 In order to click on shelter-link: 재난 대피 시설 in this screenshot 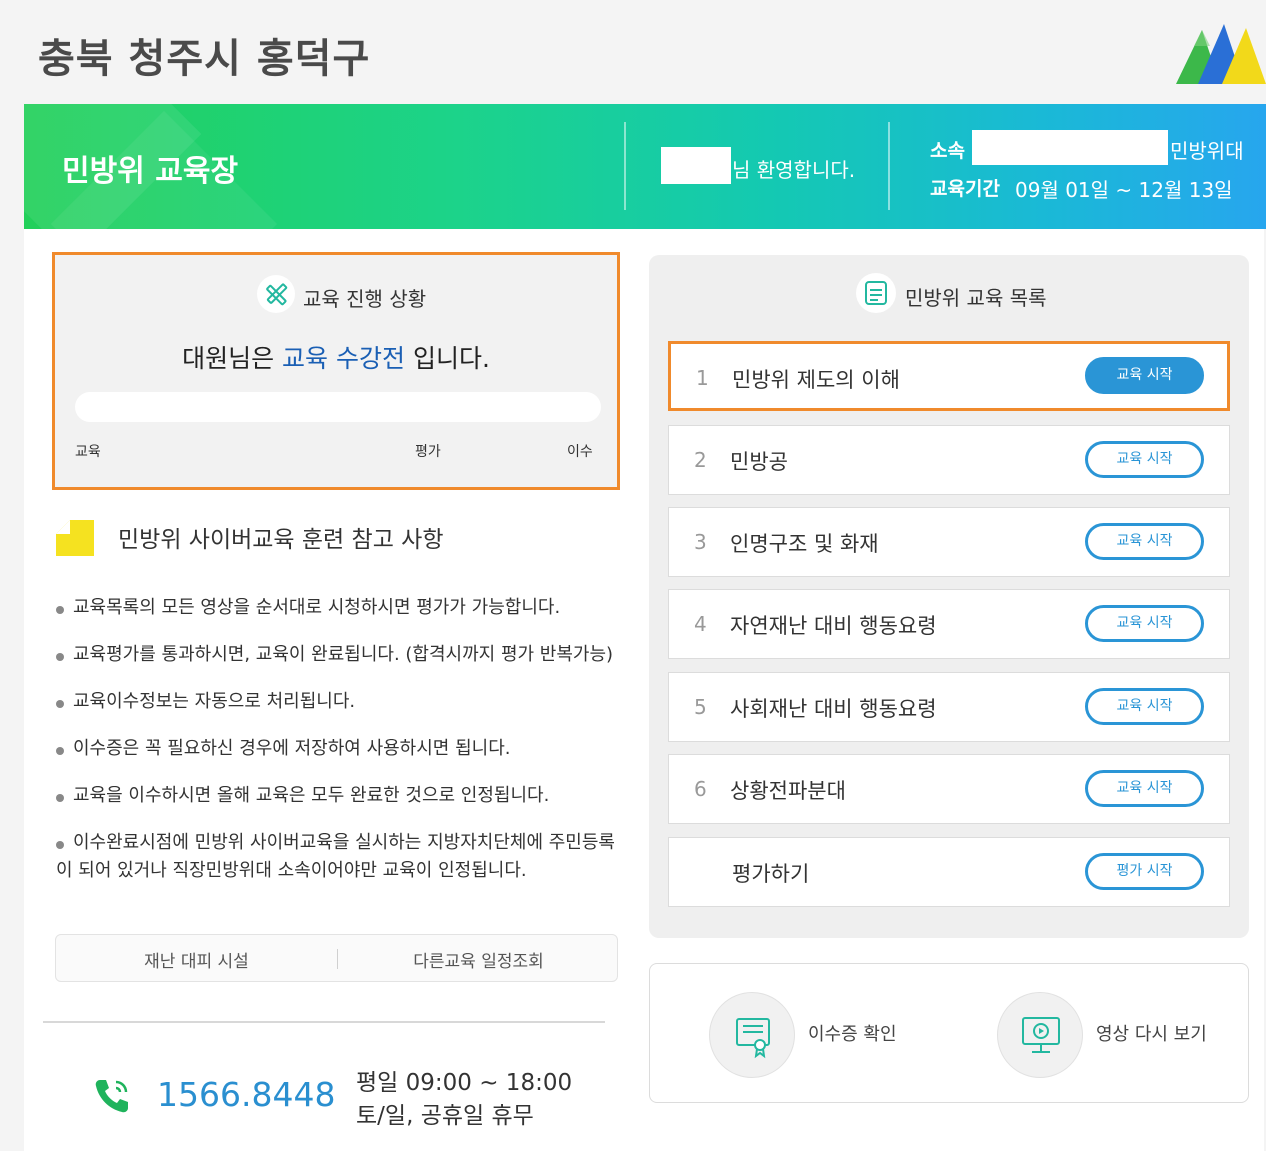, I will do `click(196, 959)`.